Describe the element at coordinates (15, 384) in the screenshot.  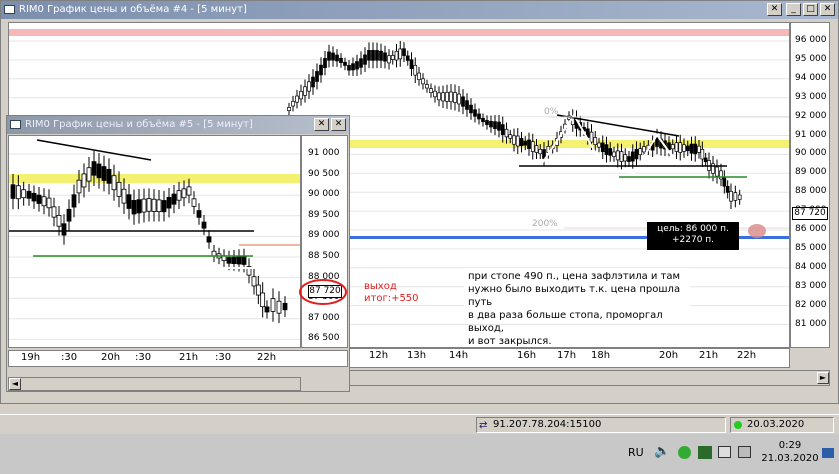
I see `sub-scroll-left-button: ◄` at that location.